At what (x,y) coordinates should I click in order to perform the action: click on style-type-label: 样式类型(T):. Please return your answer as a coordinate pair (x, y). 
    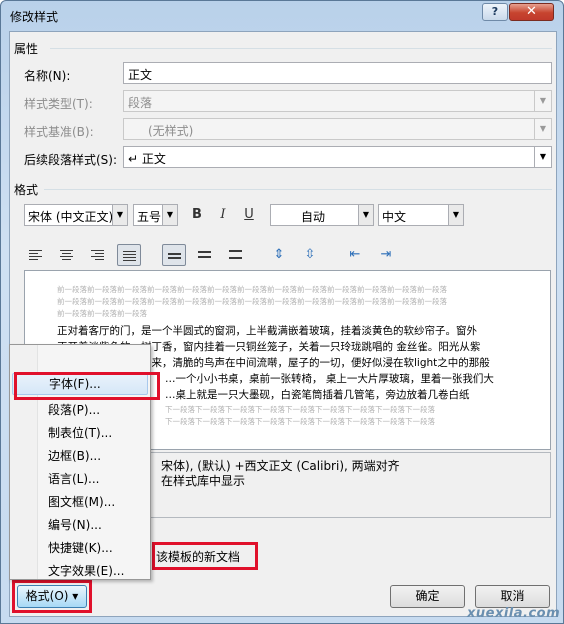
    Looking at the image, I should click on (58, 104).